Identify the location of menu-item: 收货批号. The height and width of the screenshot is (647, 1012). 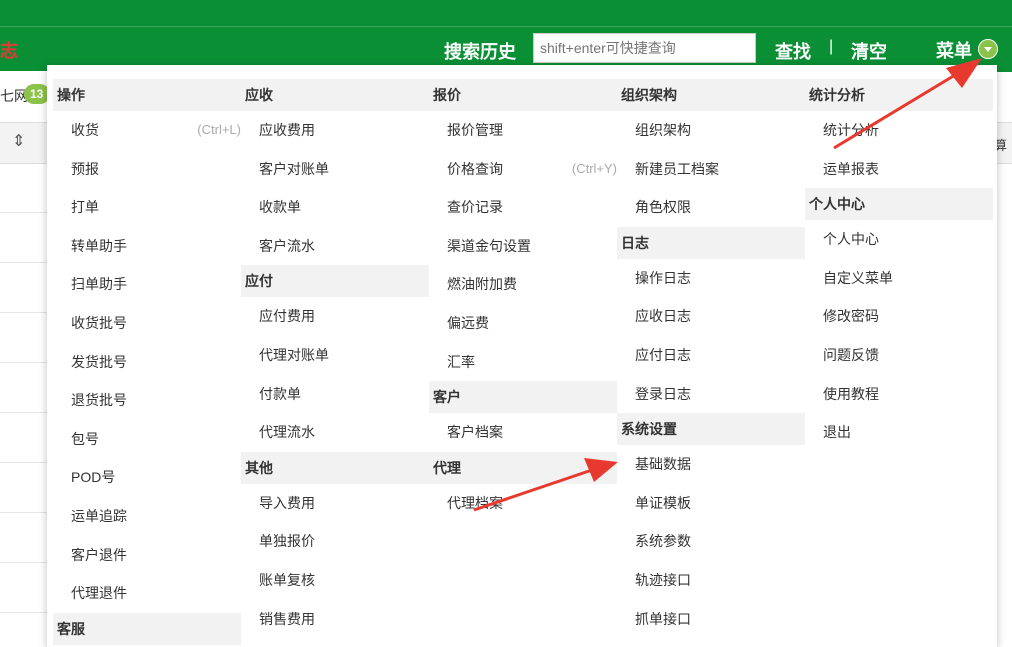
(147, 323).